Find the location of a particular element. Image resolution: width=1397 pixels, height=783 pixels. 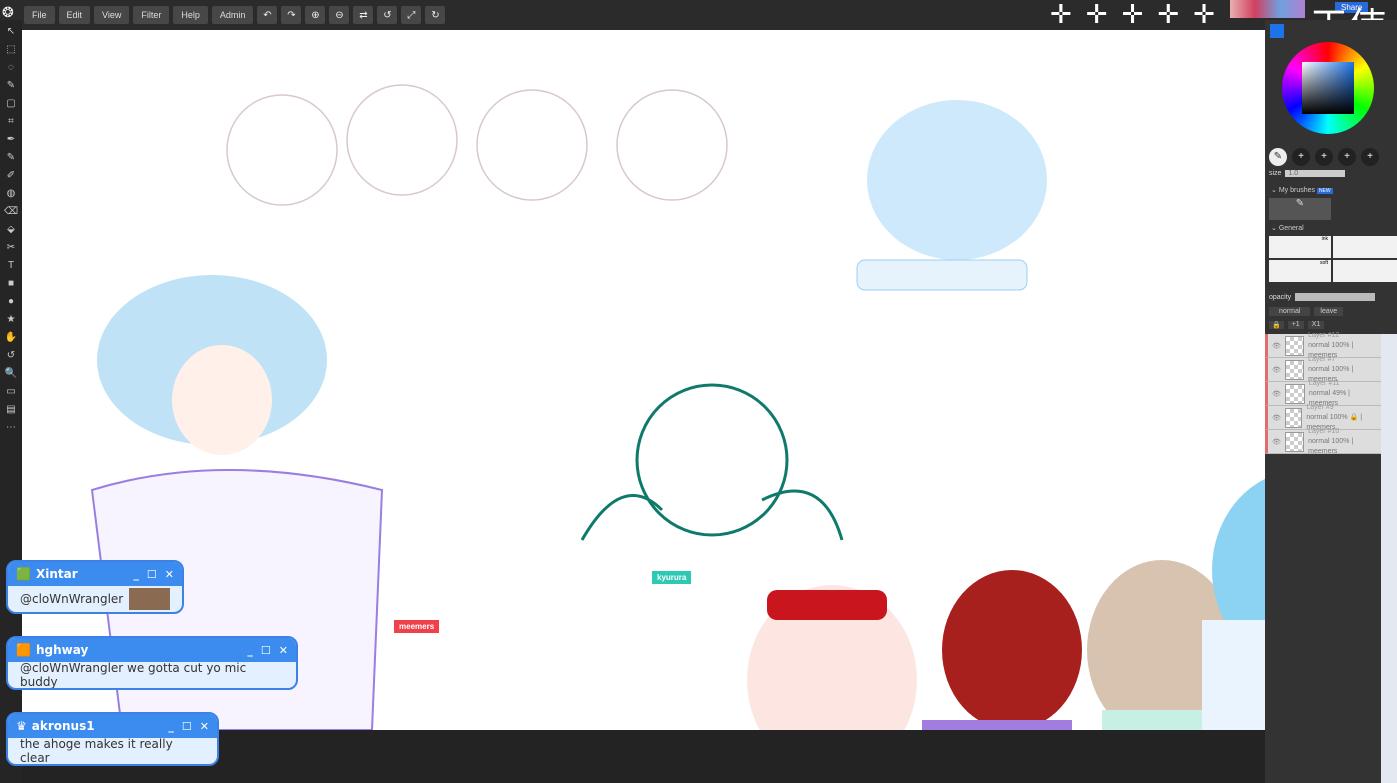

tool-icon: ⋯ is located at coordinates (11, 427).